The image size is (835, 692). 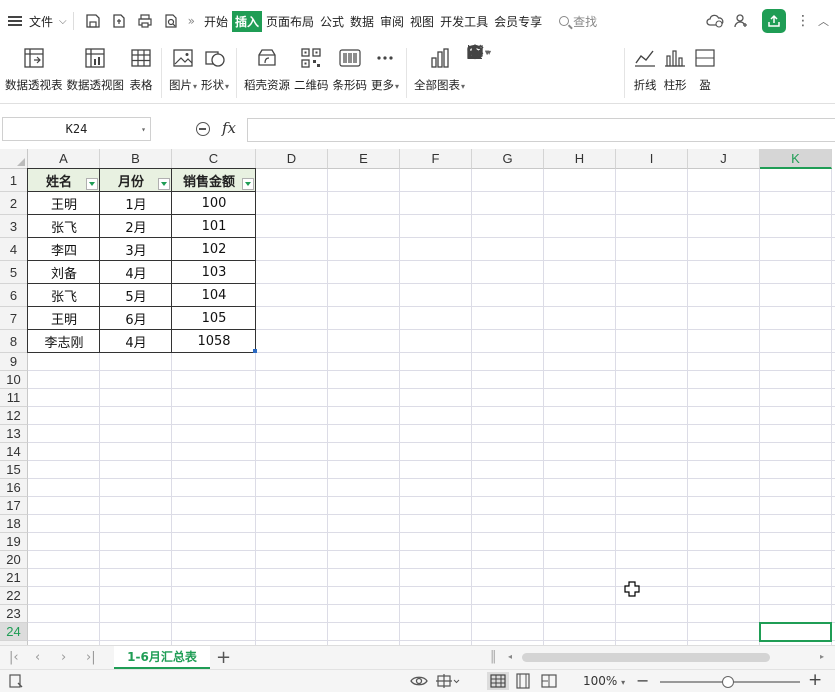 What do you see at coordinates (14, 632) in the screenshot?
I see `row-header-24: 24` at bounding box center [14, 632].